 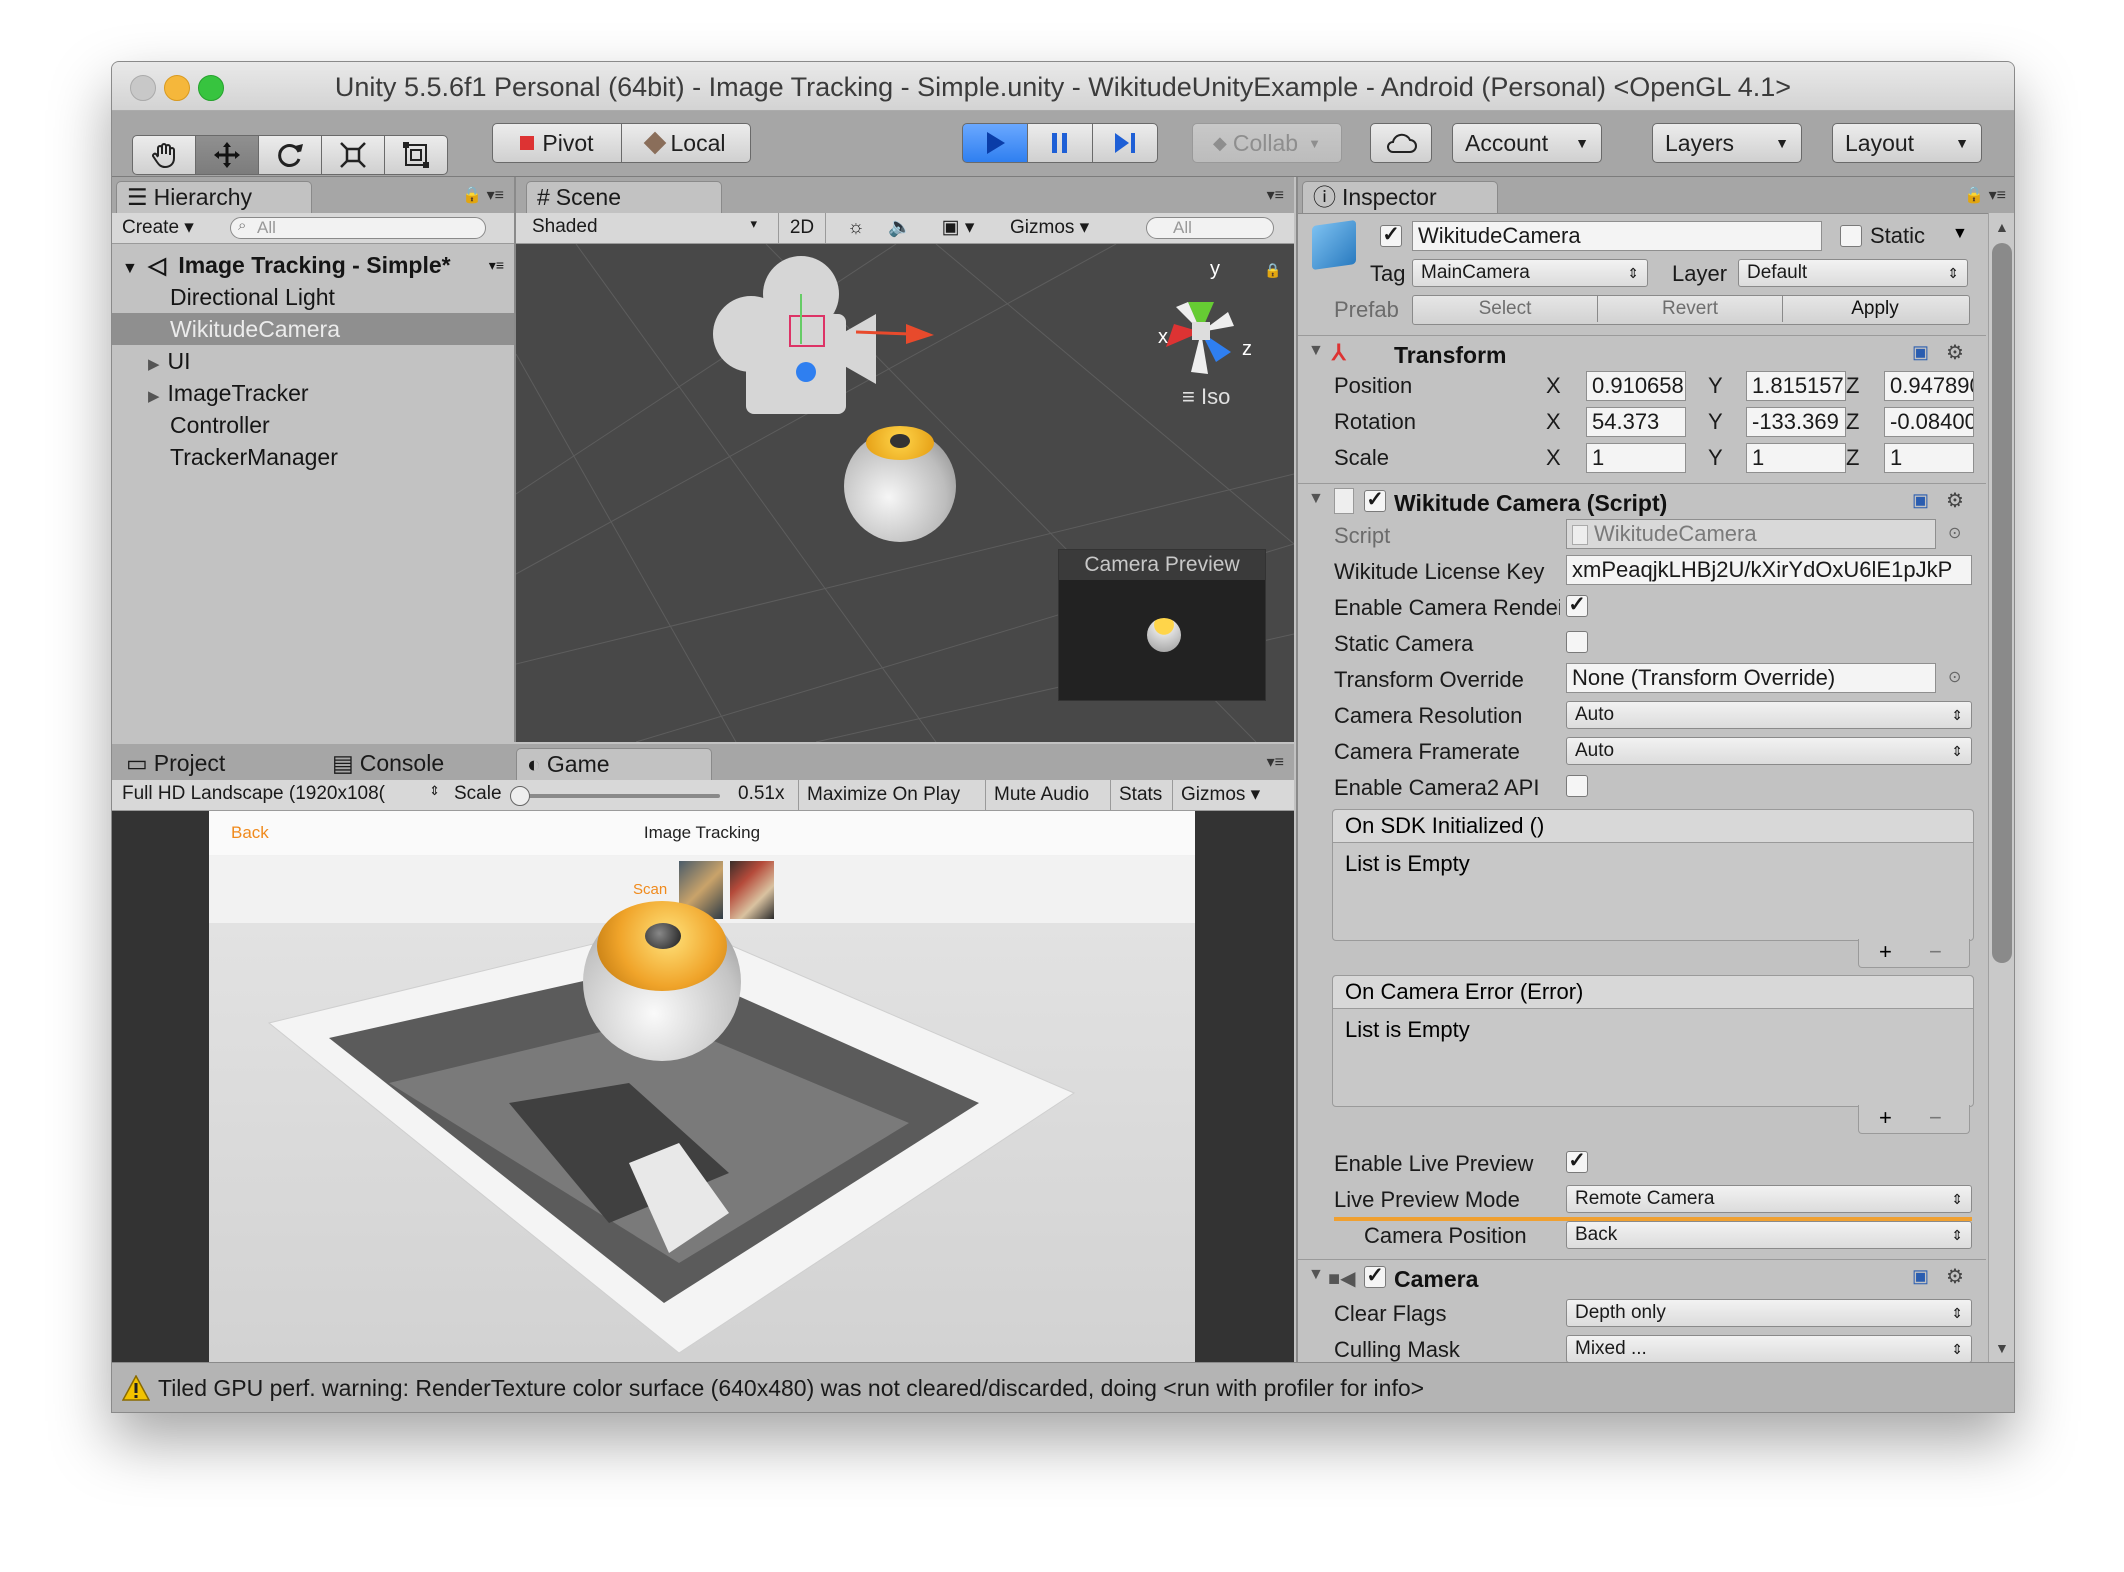 I want to click on iso-toggle: ≡ Iso, so click(x=1206, y=397).